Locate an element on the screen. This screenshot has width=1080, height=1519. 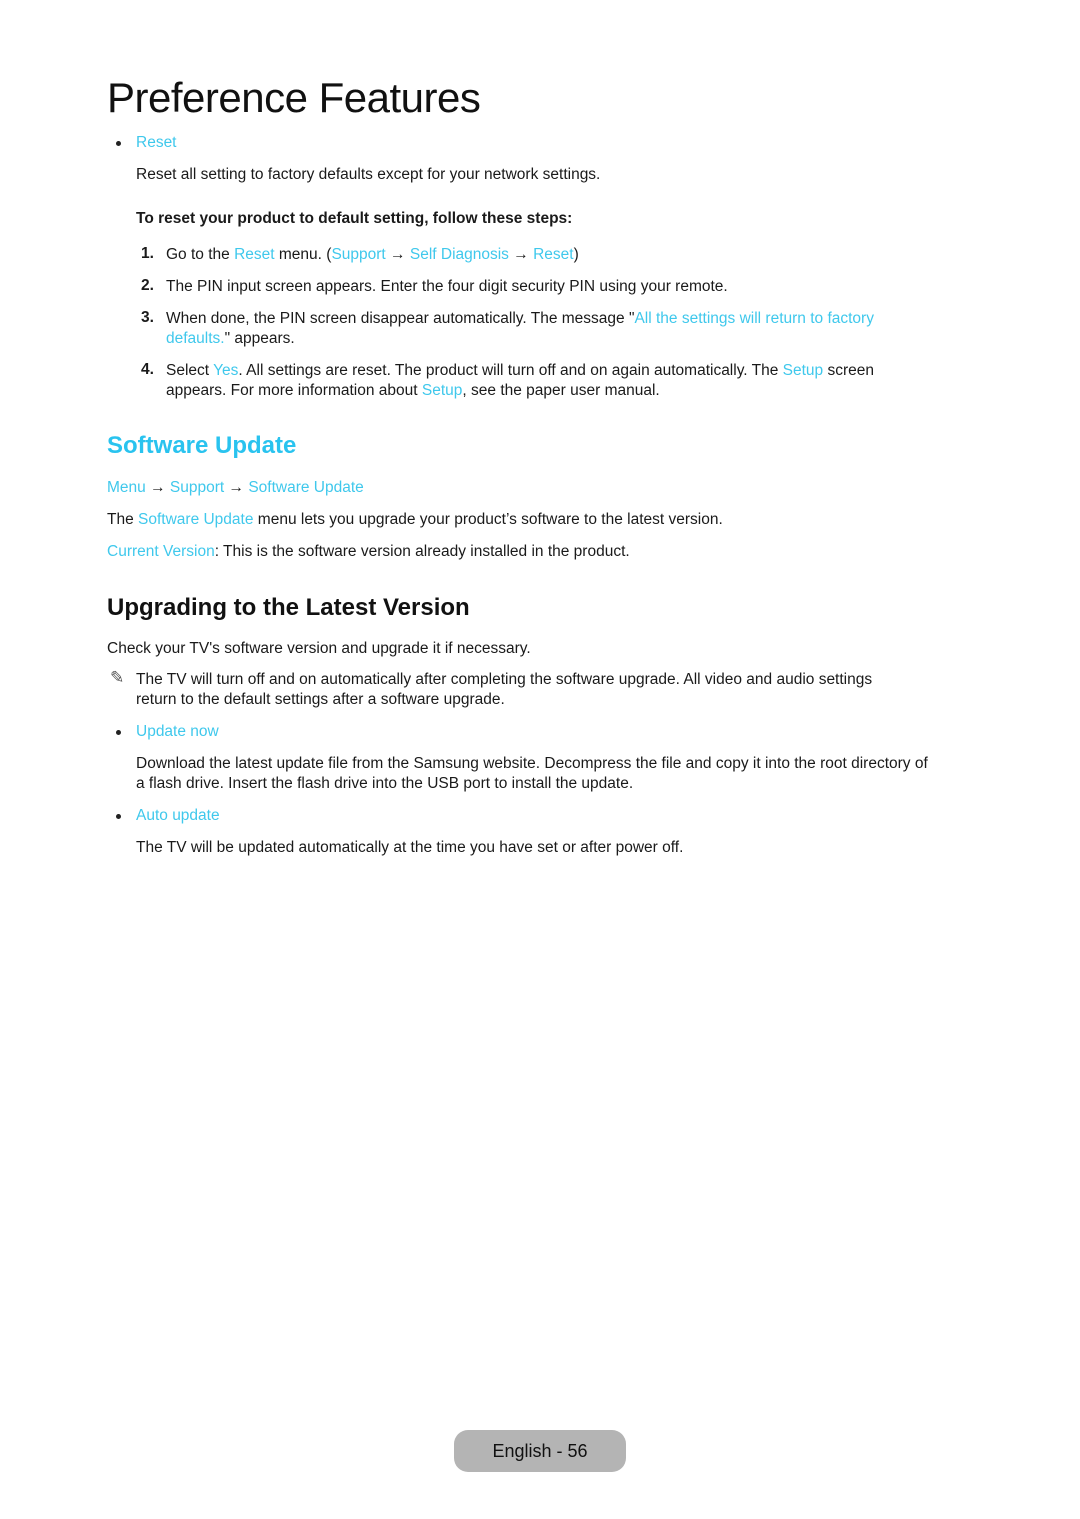
page-number-badge: English - 56 is located at coordinates (540, 1451).